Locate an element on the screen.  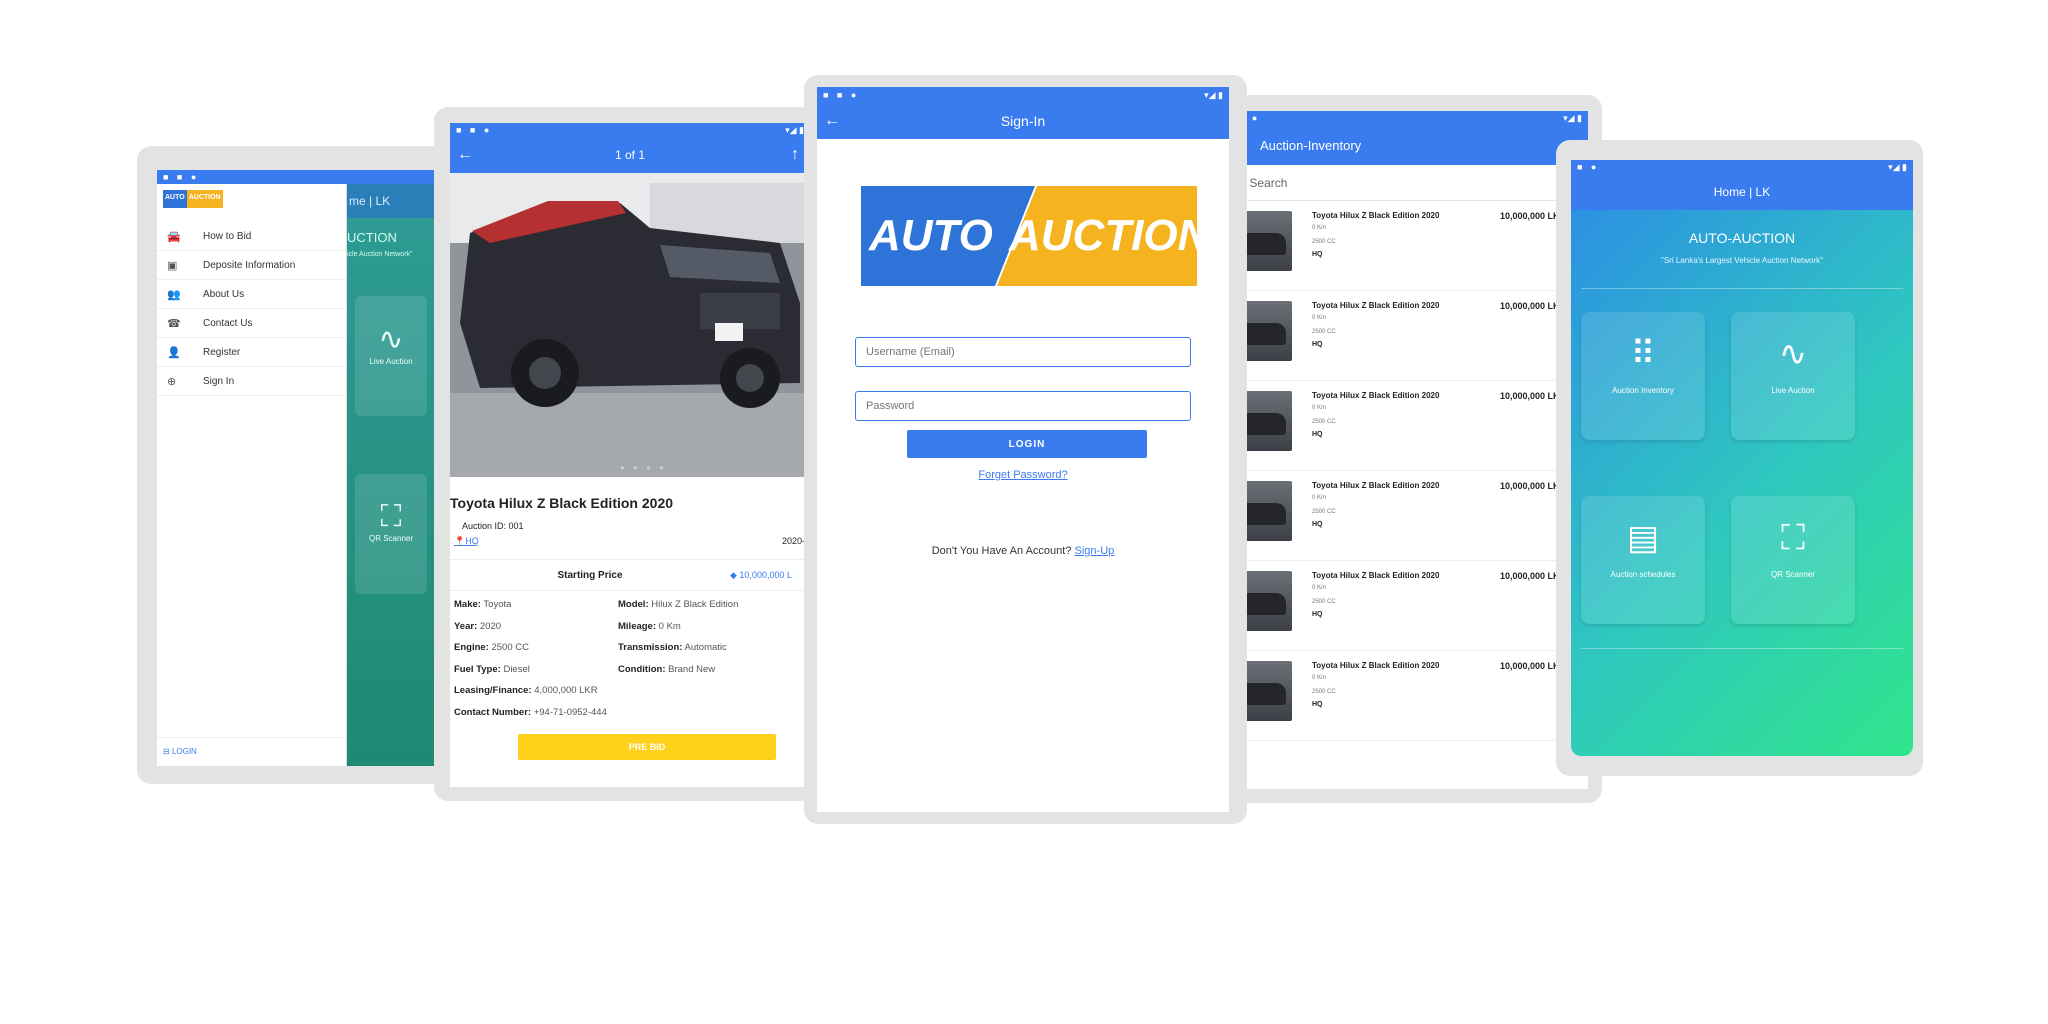
starting-price-row: Starting Price ◆ 10,000,000 L is located at coordinates (630, 575).